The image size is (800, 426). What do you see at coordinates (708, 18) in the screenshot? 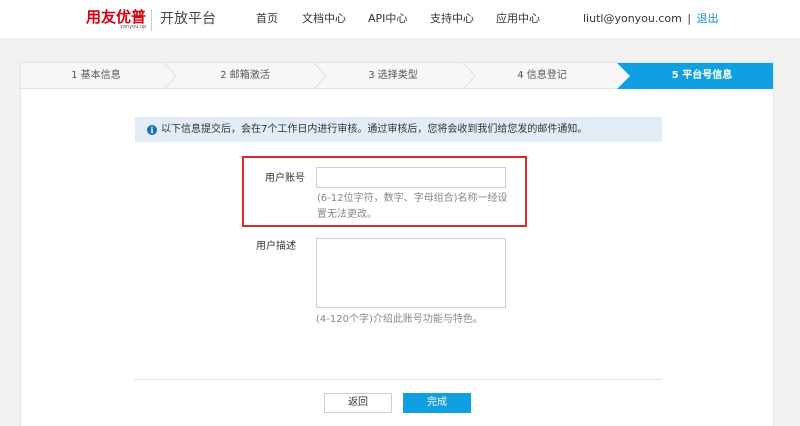
I see `logout-link: 退出` at bounding box center [708, 18].